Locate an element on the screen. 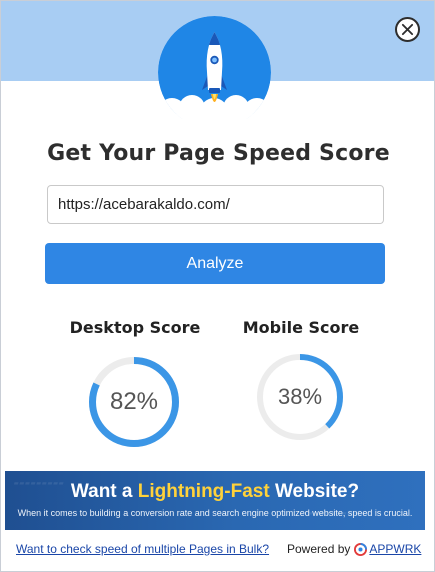 This screenshot has width=435, height=572. mobile-score-gauge: 38% is located at coordinates (300, 397).